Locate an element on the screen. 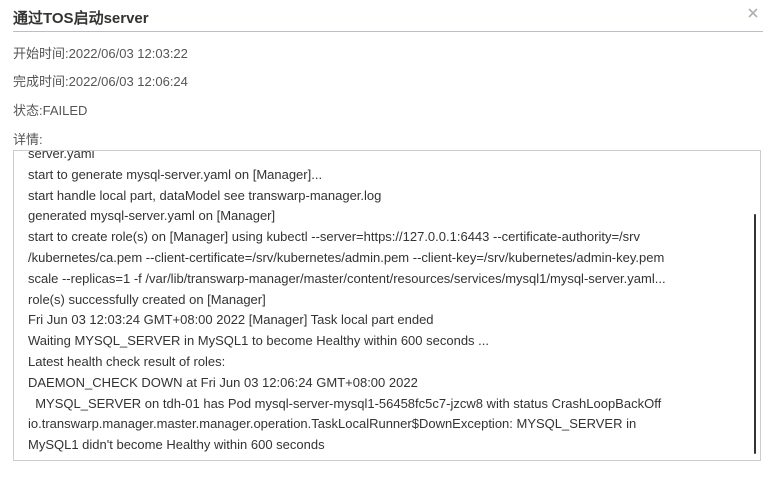 The height and width of the screenshot is (478, 775). log-line: Latest health check result of roles: is located at coordinates (127, 361).